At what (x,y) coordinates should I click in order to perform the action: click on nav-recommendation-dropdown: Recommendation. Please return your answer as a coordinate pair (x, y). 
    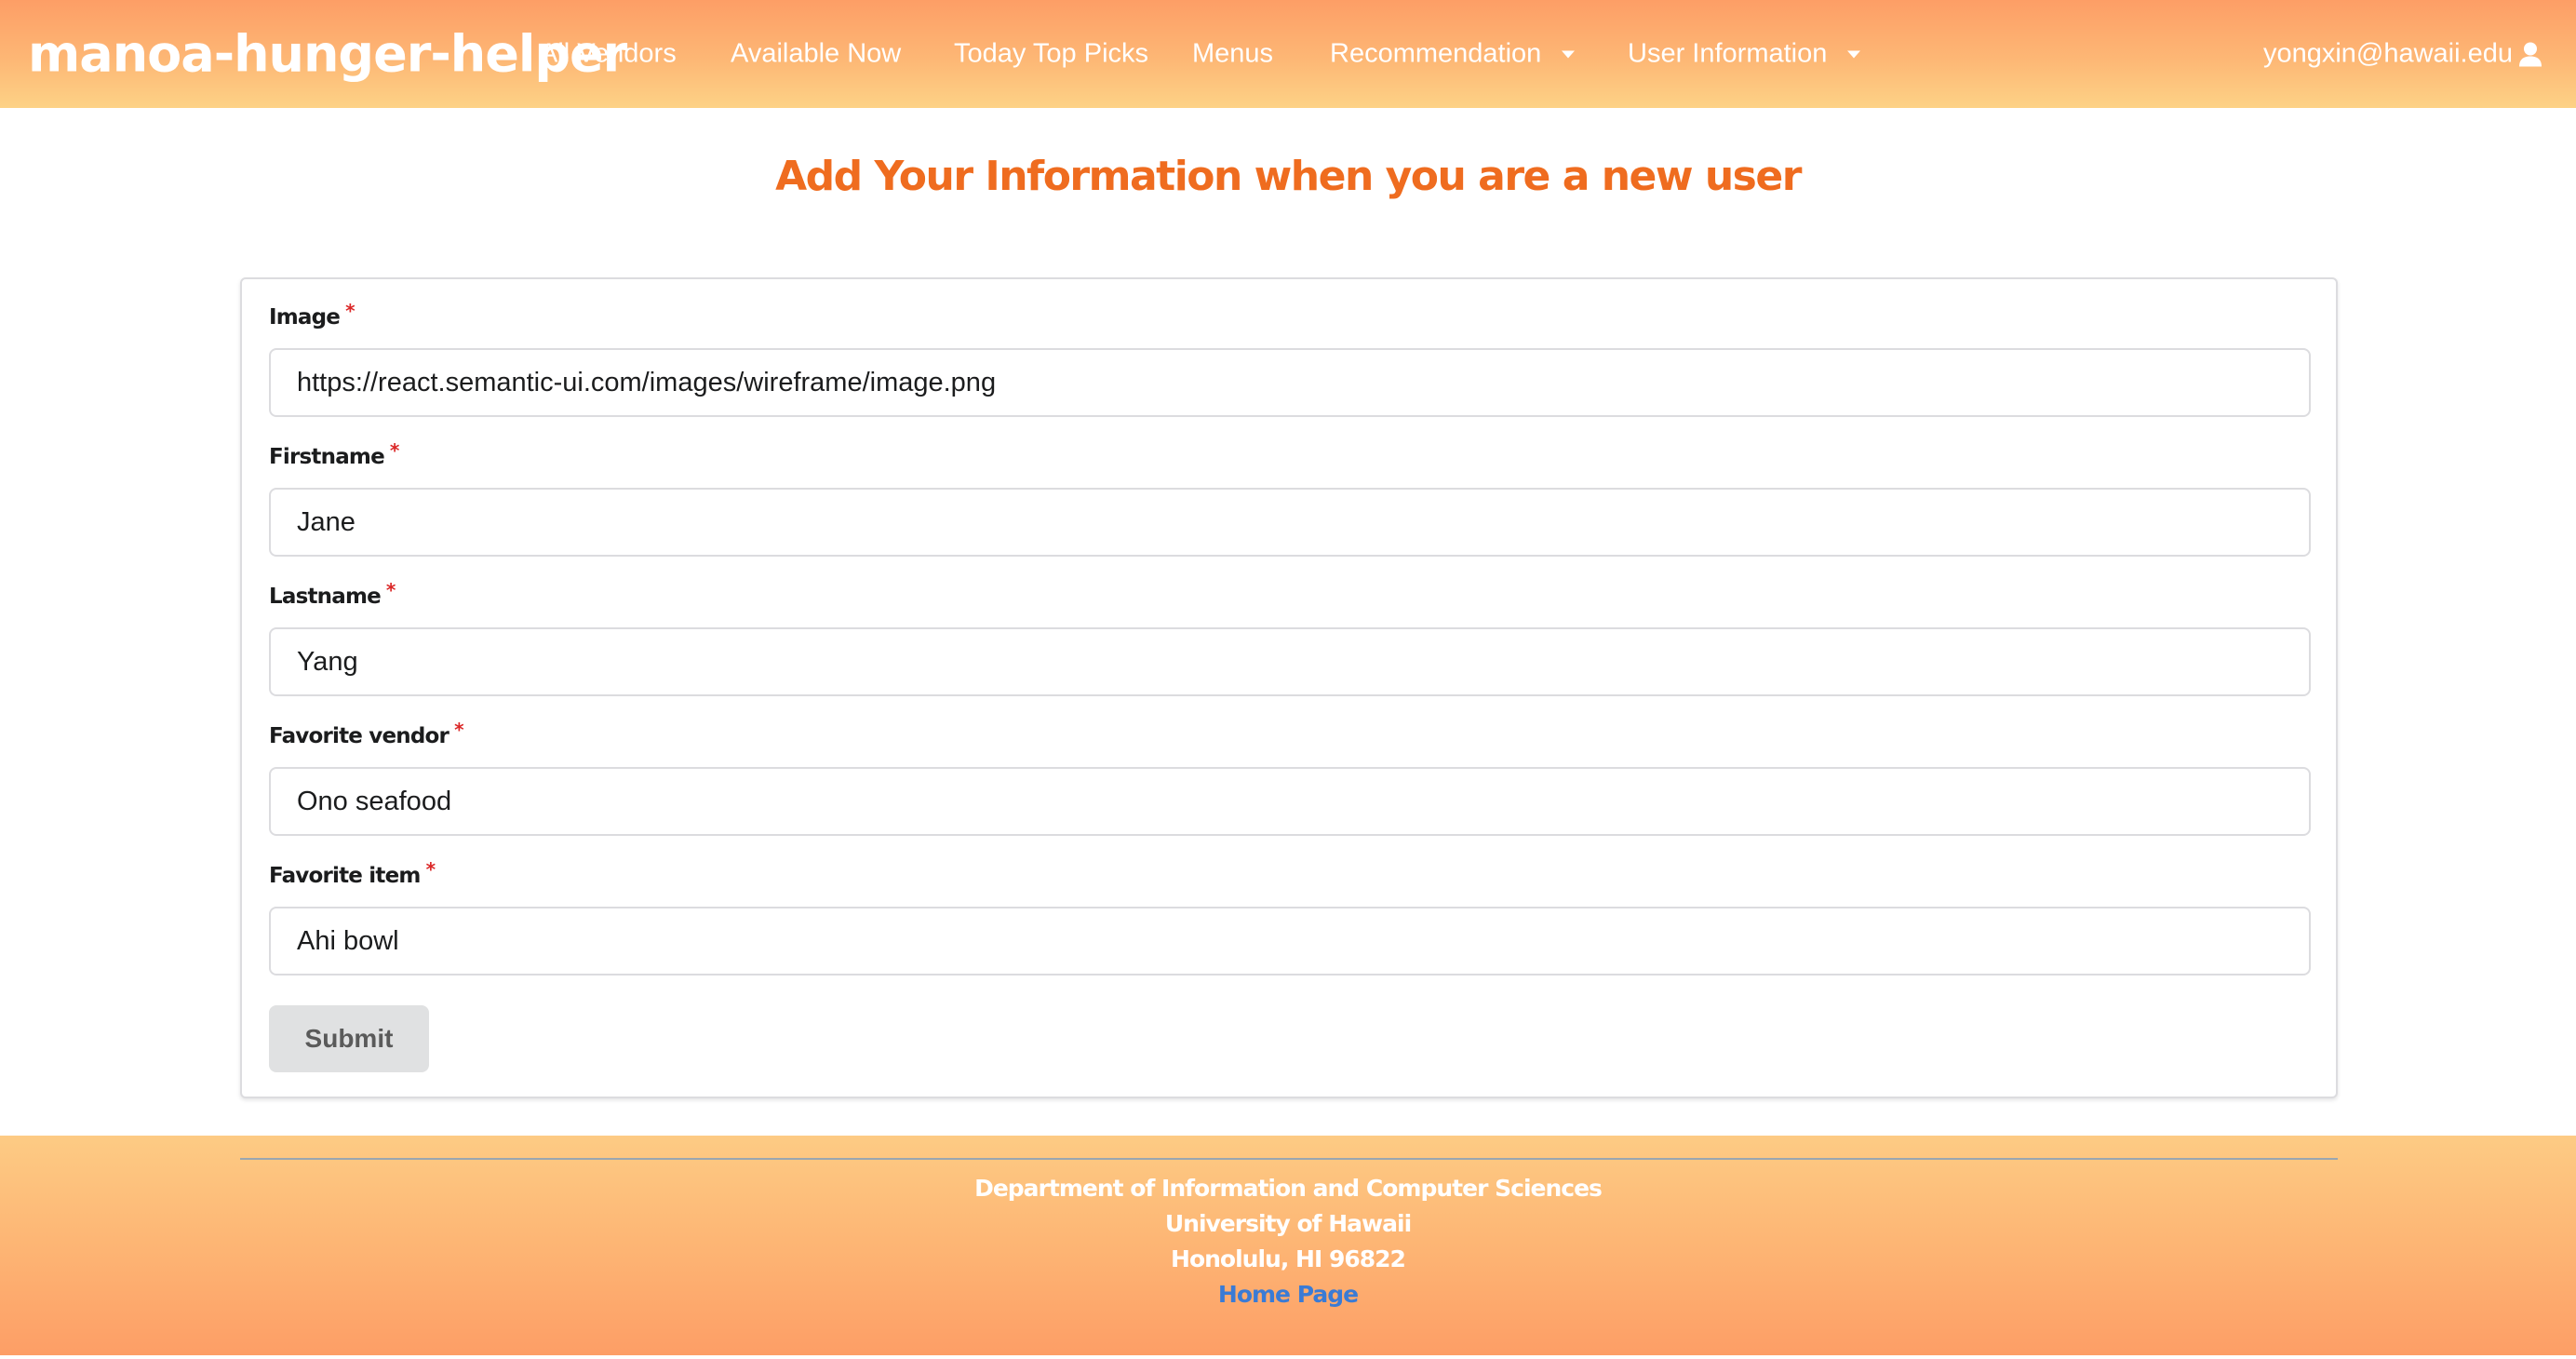
    Looking at the image, I should click on (1453, 54).